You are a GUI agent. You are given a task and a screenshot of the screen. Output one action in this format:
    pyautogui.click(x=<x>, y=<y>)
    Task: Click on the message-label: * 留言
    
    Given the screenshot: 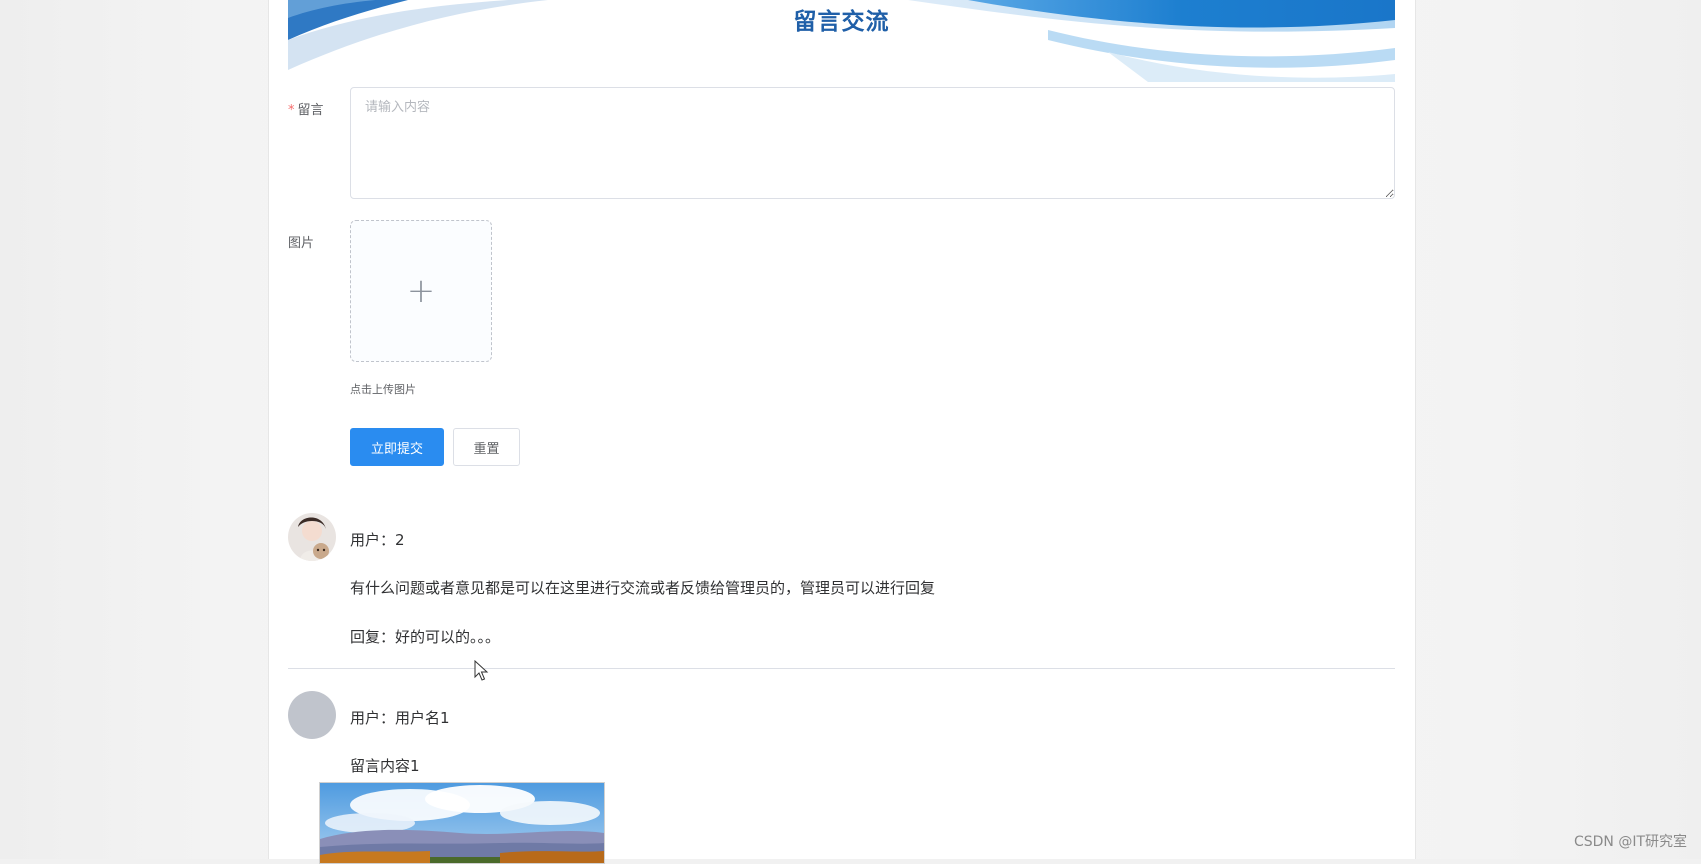 What is the action you would take?
    pyautogui.click(x=306, y=108)
    